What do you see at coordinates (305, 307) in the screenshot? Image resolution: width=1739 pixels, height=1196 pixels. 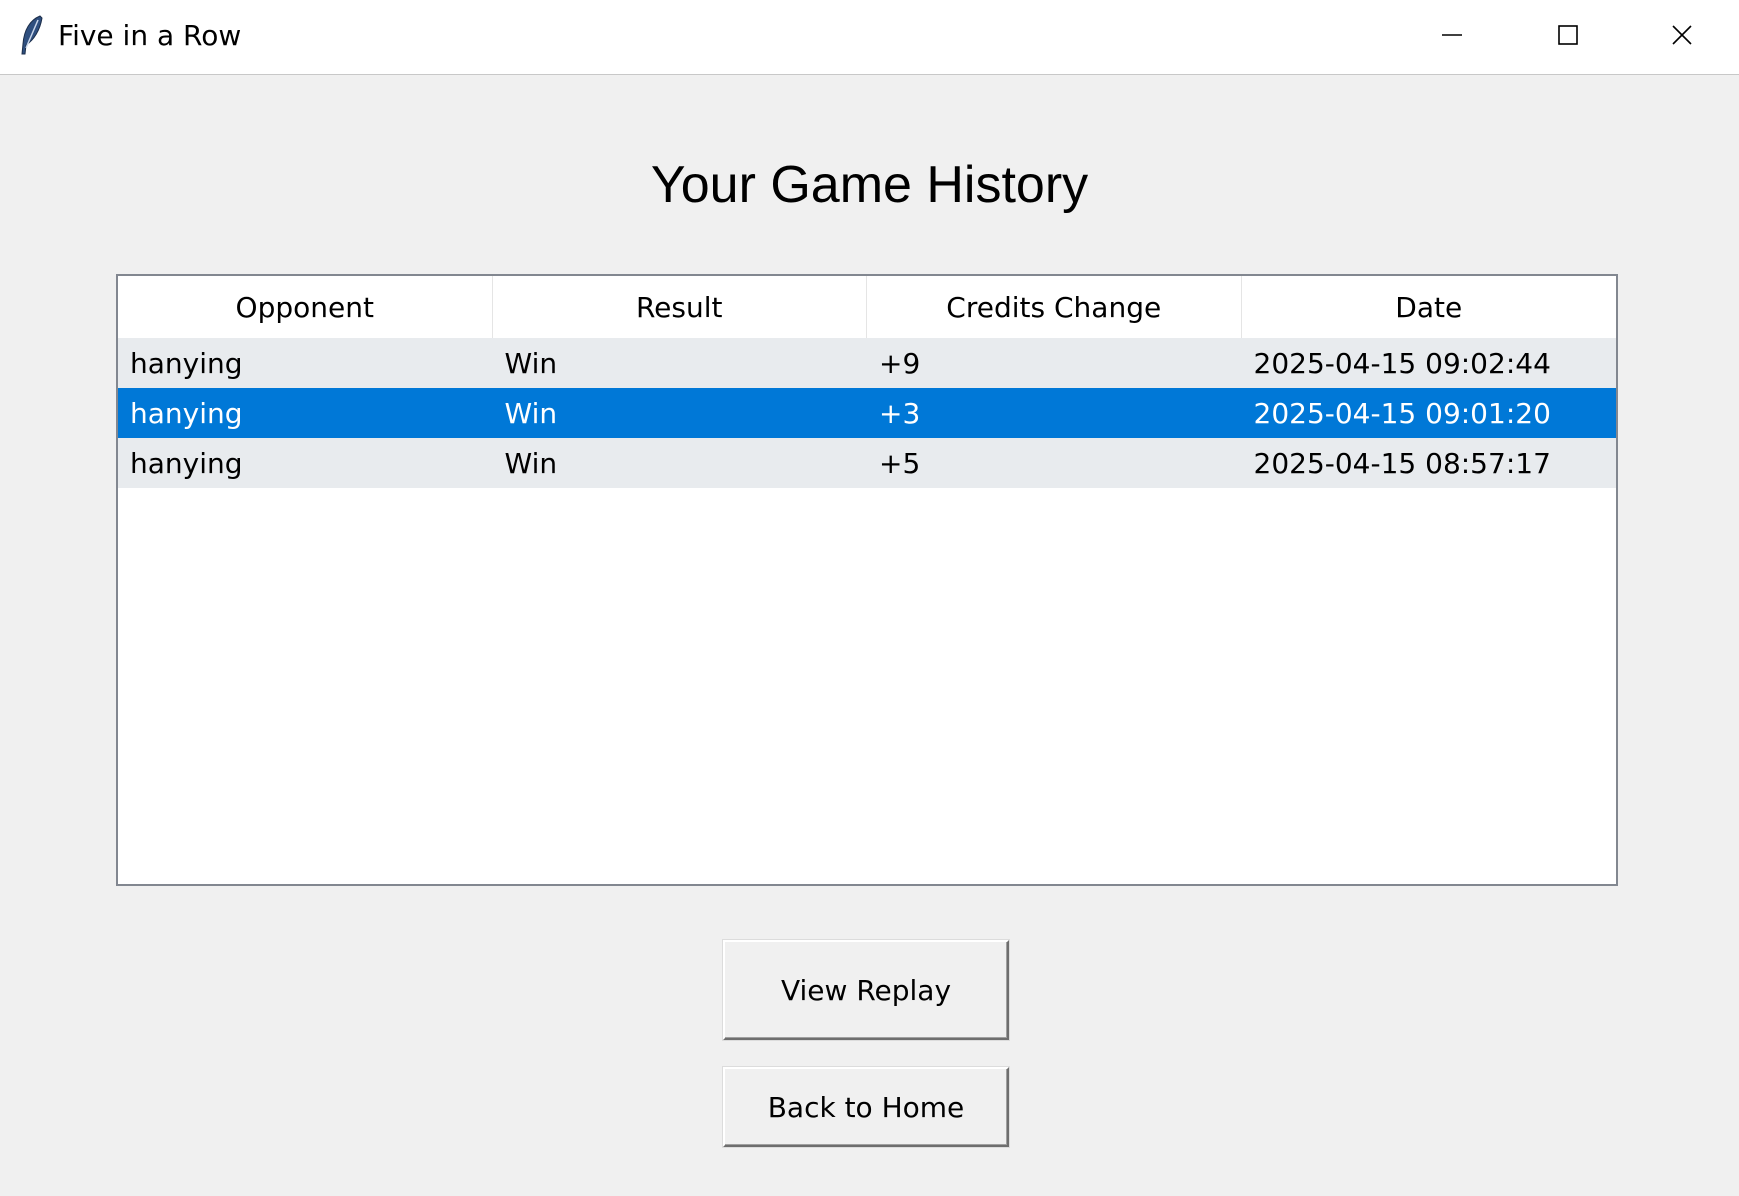 I see `column-header-opponent: Opponent` at bounding box center [305, 307].